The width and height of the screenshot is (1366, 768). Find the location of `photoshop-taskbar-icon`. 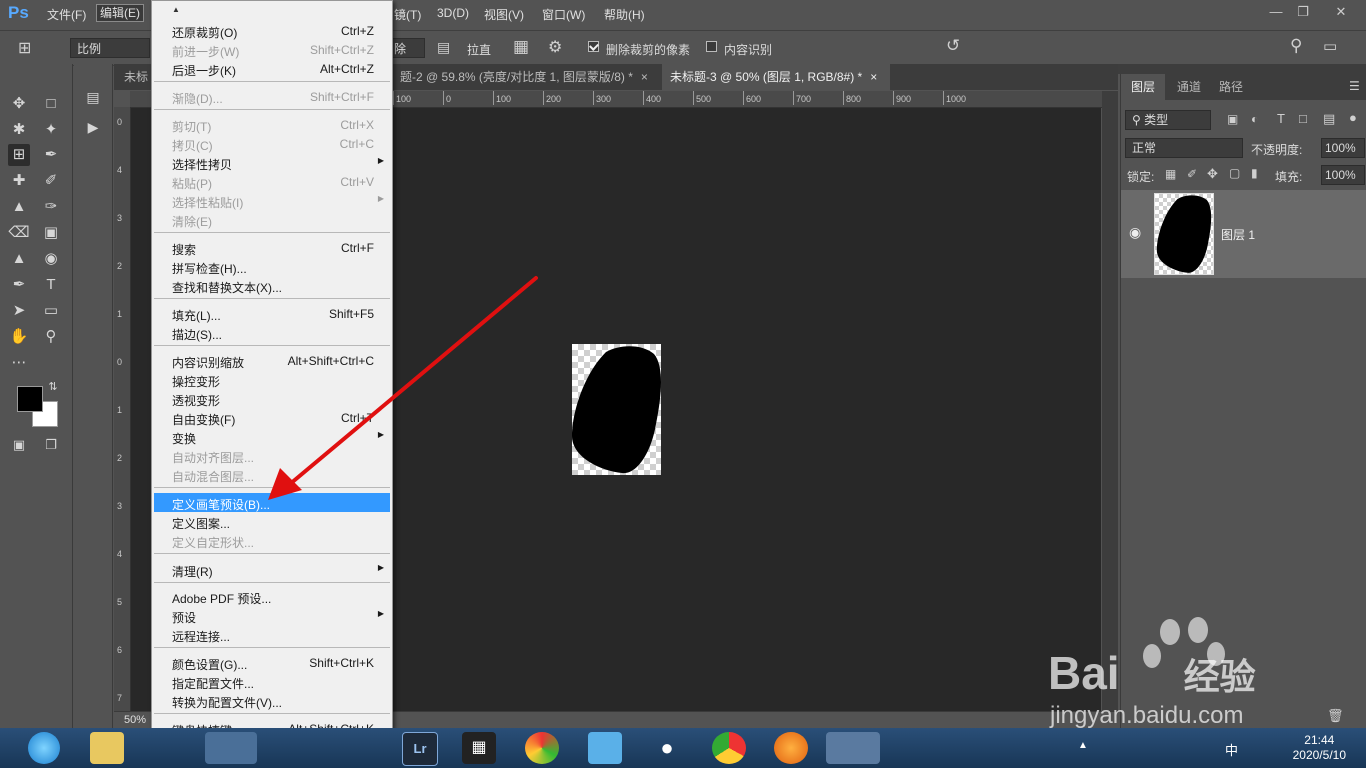

photoshop-taskbar-icon is located at coordinates (231, 748).